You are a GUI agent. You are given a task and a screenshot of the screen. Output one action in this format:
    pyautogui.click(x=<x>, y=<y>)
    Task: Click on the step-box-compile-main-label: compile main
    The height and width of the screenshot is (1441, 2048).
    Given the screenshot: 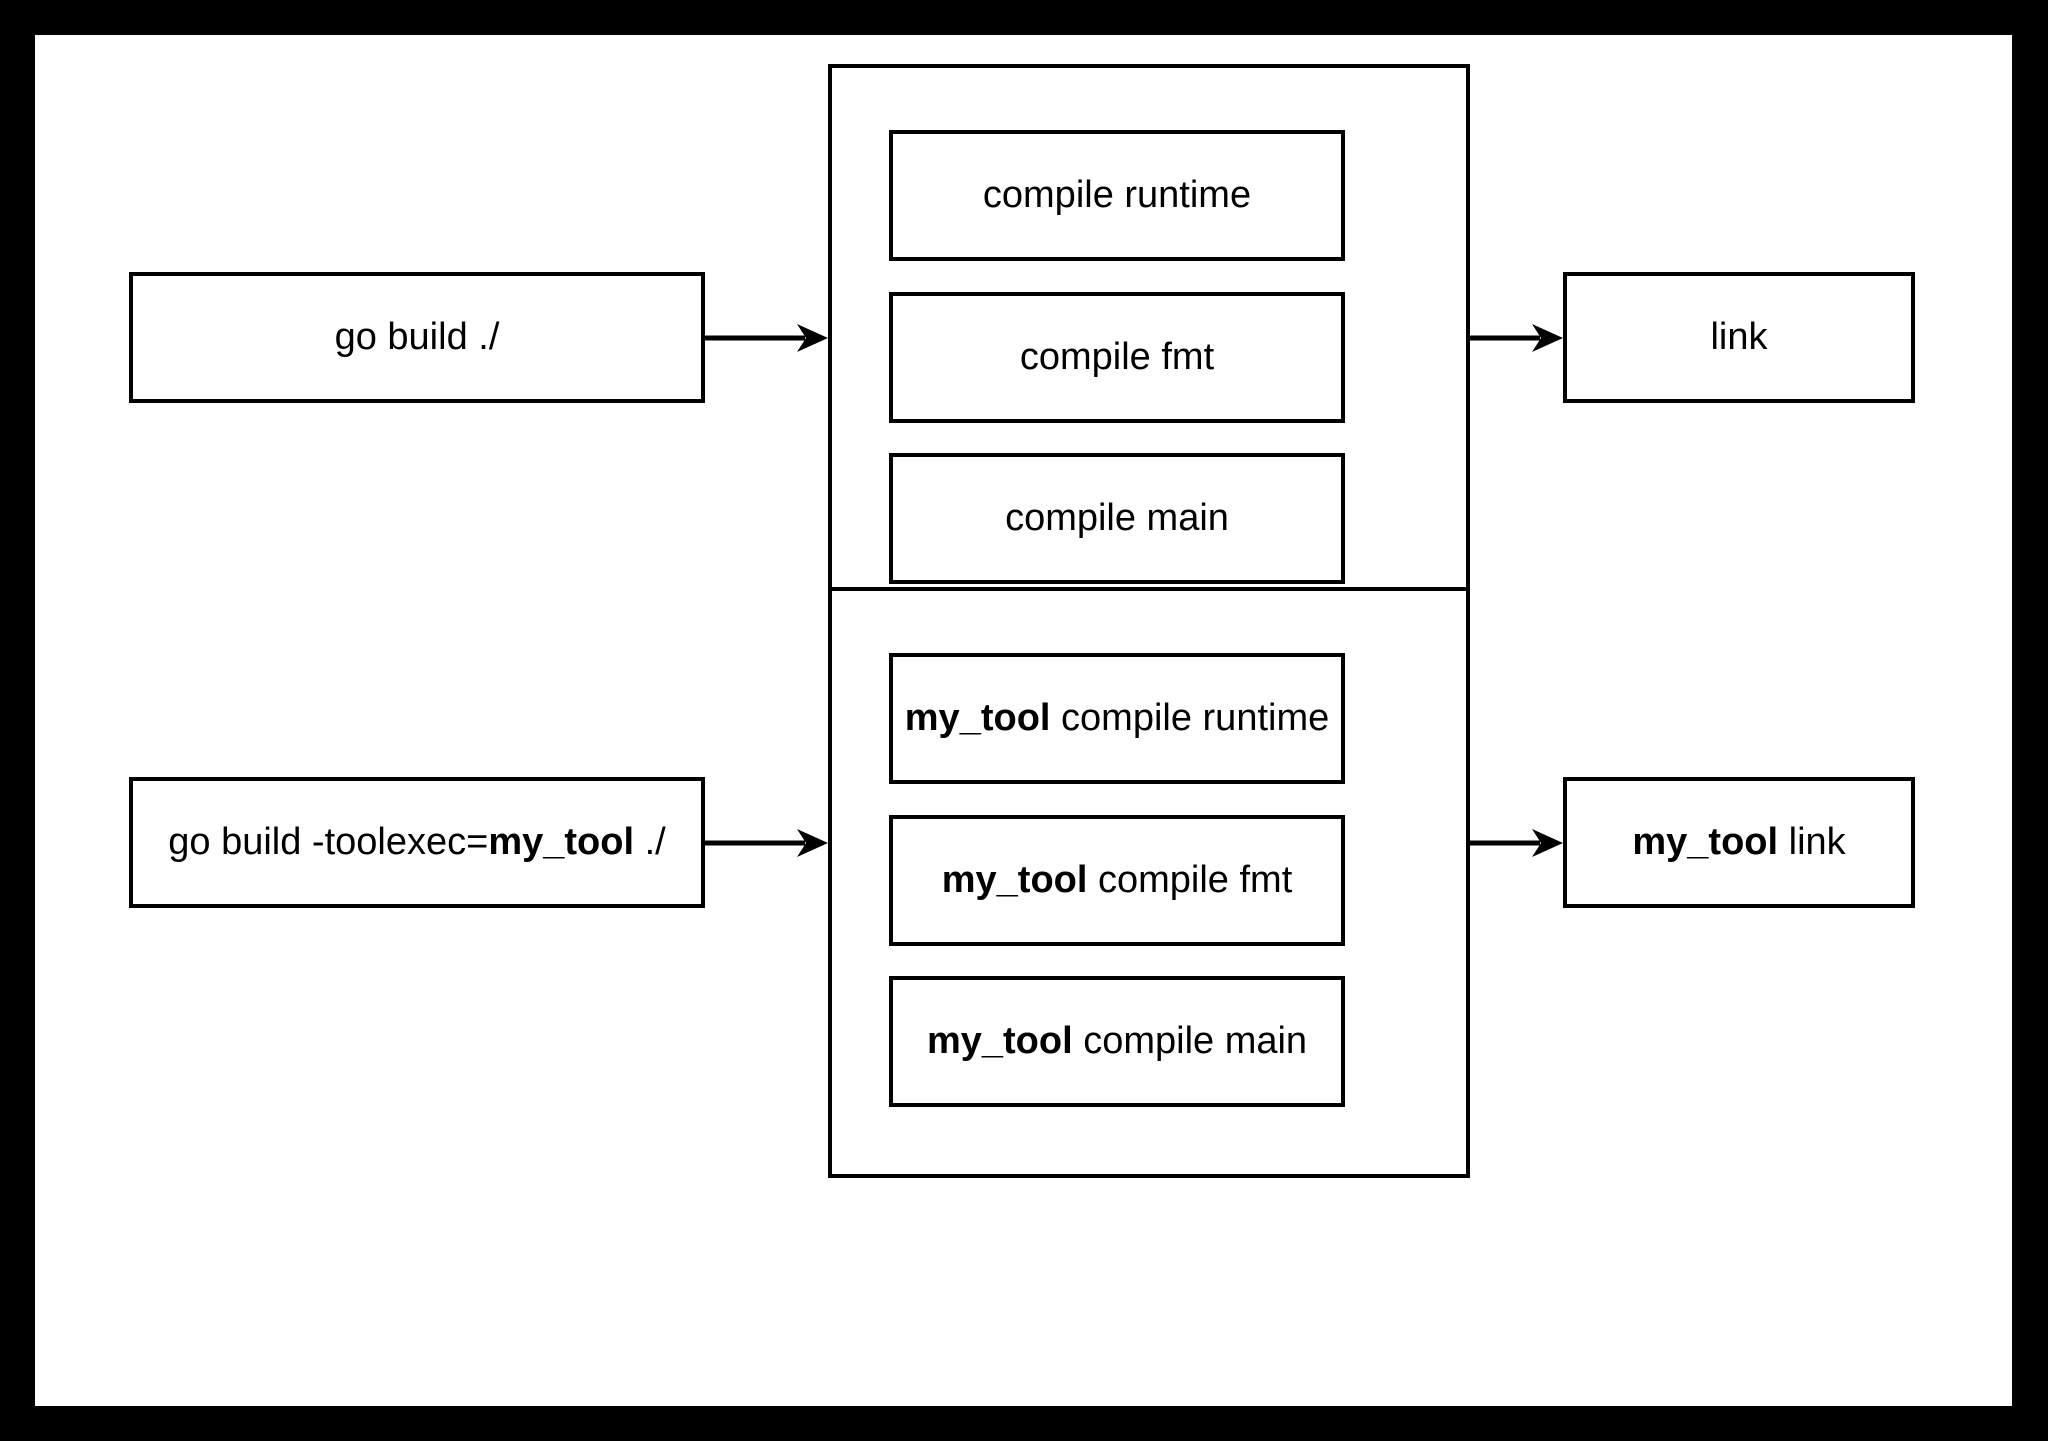 What is the action you would take?
    pyautogui.click(x=1117, y=517)
    